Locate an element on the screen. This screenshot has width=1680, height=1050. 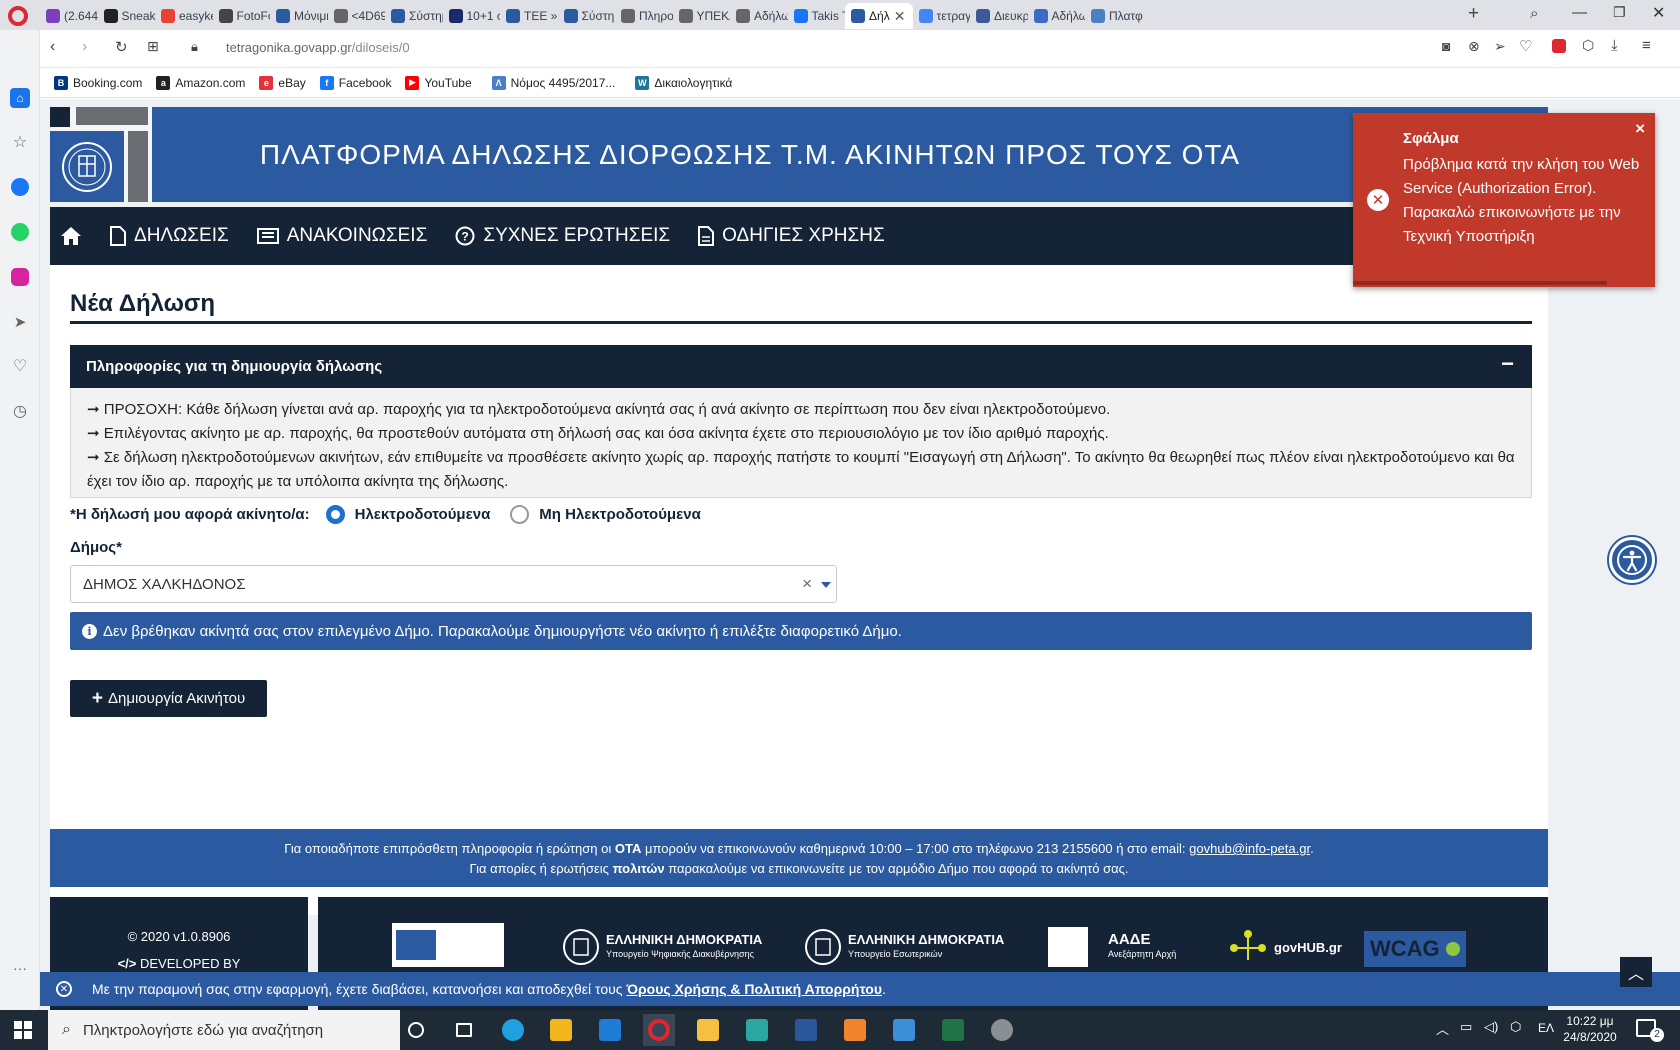
camera-icon: ◙ is located at coordinates (1446, 46).